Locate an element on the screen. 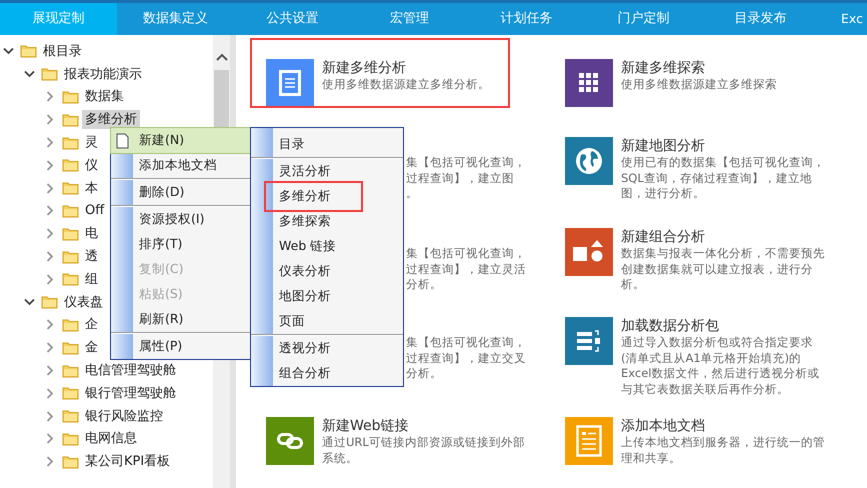  tree-item: 本 is located at coordinates (91, 188).